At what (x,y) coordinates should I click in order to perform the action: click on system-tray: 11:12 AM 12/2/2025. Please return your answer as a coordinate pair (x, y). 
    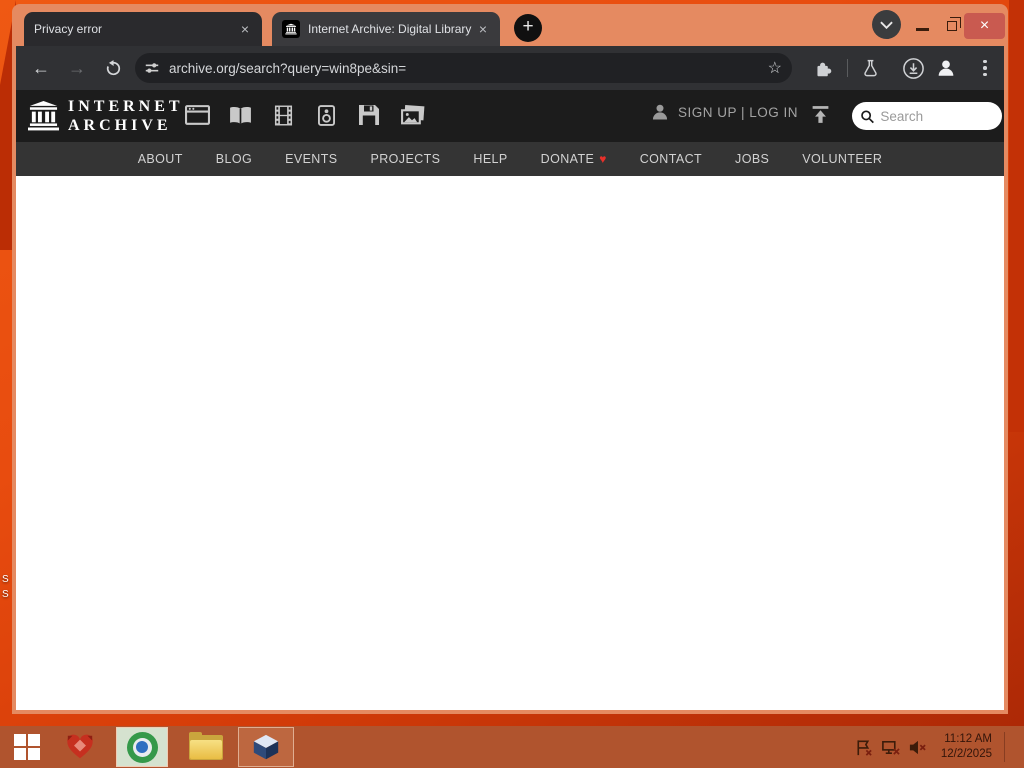
    Looking at the image, I should click on (939, 747).